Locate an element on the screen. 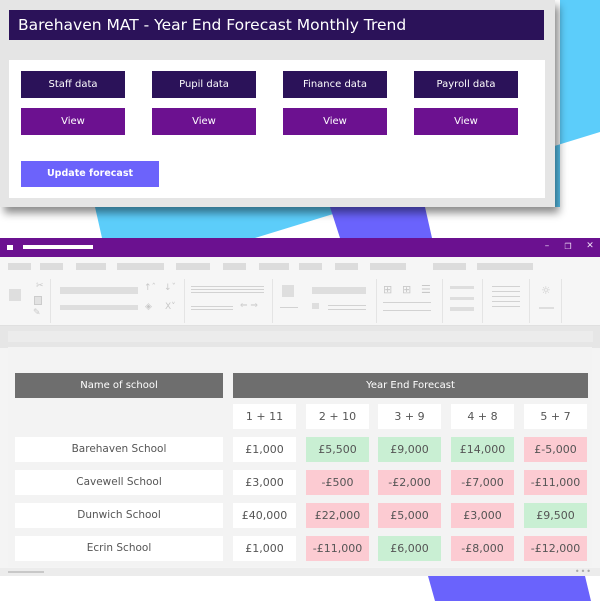 The width and height of the screenshot is (600, 601). forecast-value-cell: £9,500 is located at coordinates (555, 515).